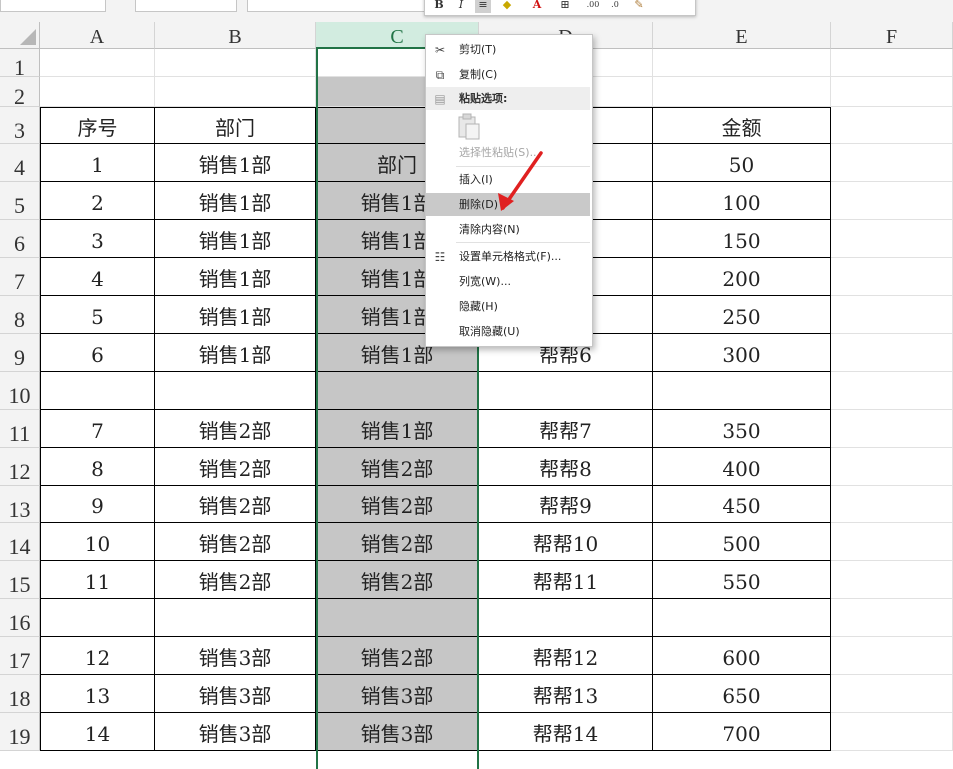  Describe the element at coordinates (892, 656) in the screenshot. I see `cell-f17` at that location.